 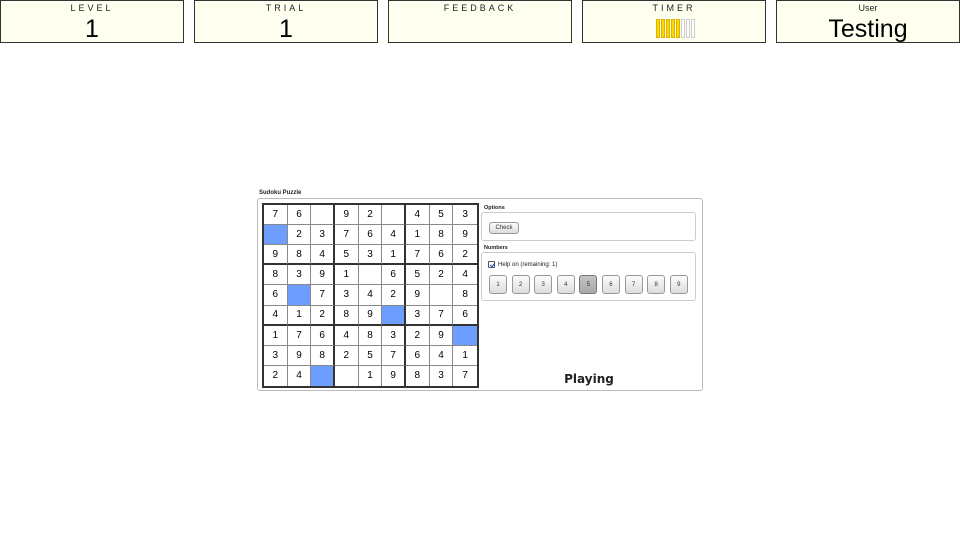 What do you see at coordinates (522, 264) in the screenshot?
I see `help-toggle: Help on (remaining: 1)` at bounding box center [522, 264].